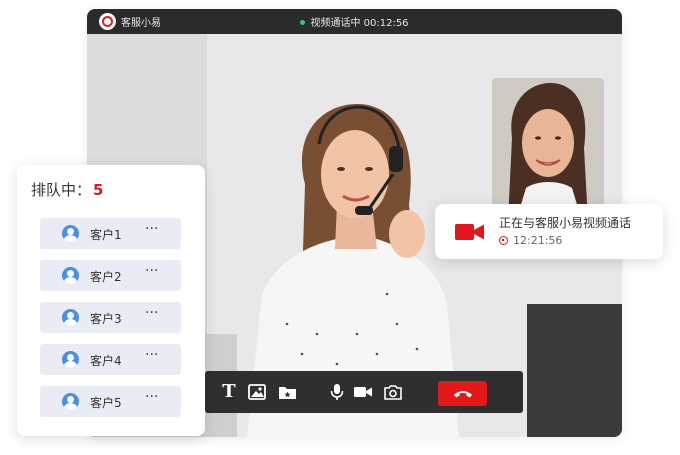 This screenshot has height=455, width=680. I want to click on call-message: 正在与客服小易视频通话, so click(565, 223).